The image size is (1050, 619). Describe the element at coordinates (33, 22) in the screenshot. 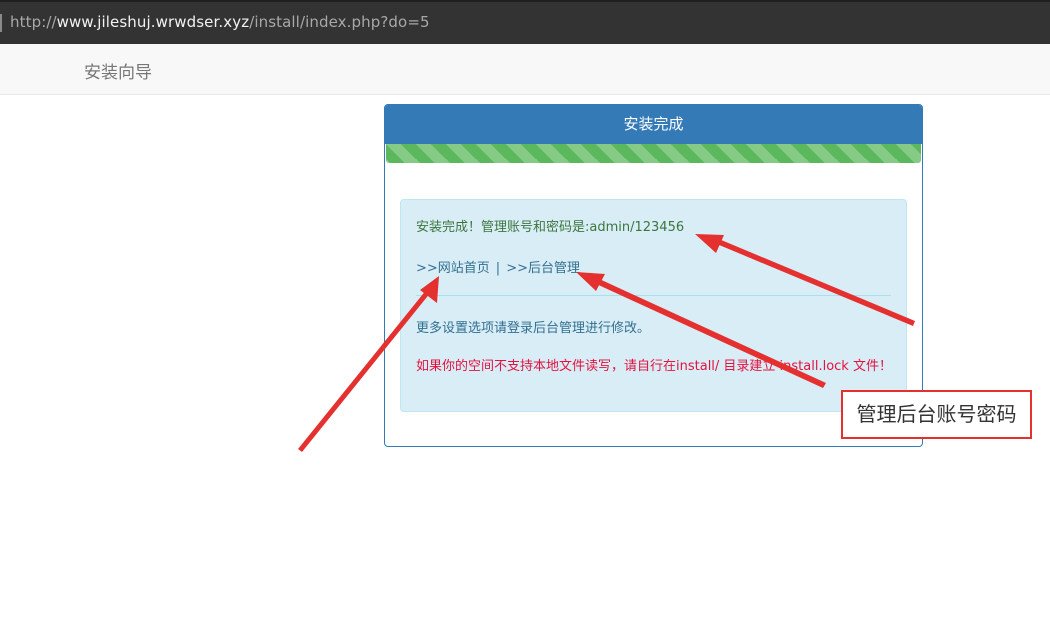

I see `url-prefix: http://` at that location.